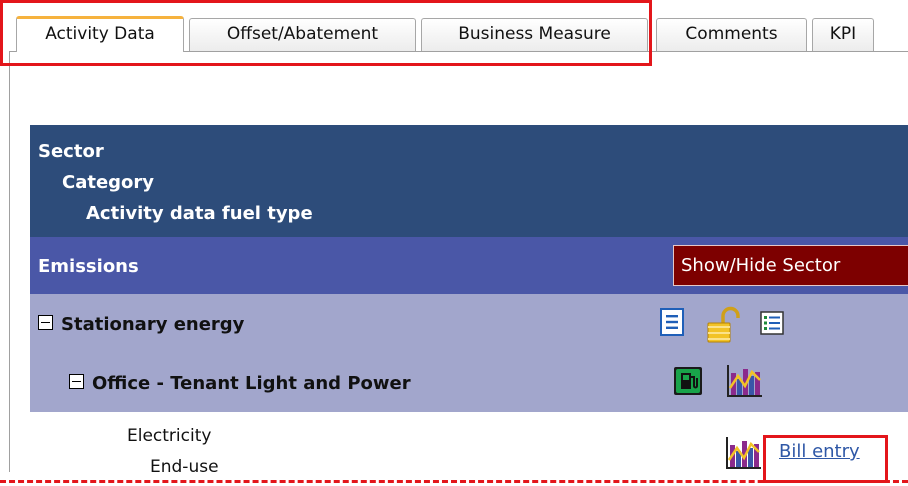 The width and height of the screenshot is (908, 486). Describe the element at coordinates (469, 382) in the screenshot. I see `sector-row-office: Office - Tenant Light and Power` at that location.